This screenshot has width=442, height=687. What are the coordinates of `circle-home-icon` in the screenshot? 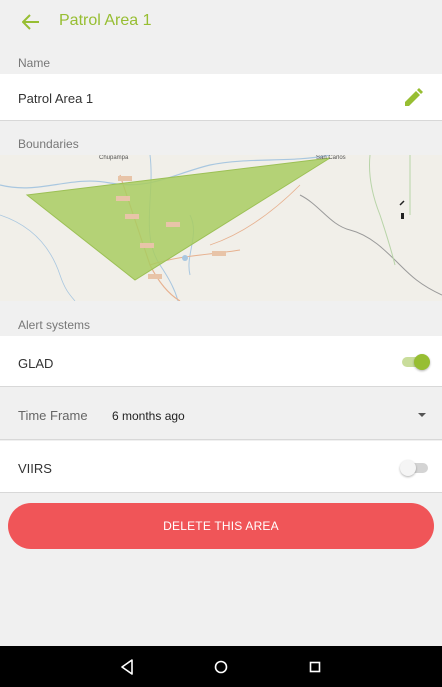 It's located at (221, 667).